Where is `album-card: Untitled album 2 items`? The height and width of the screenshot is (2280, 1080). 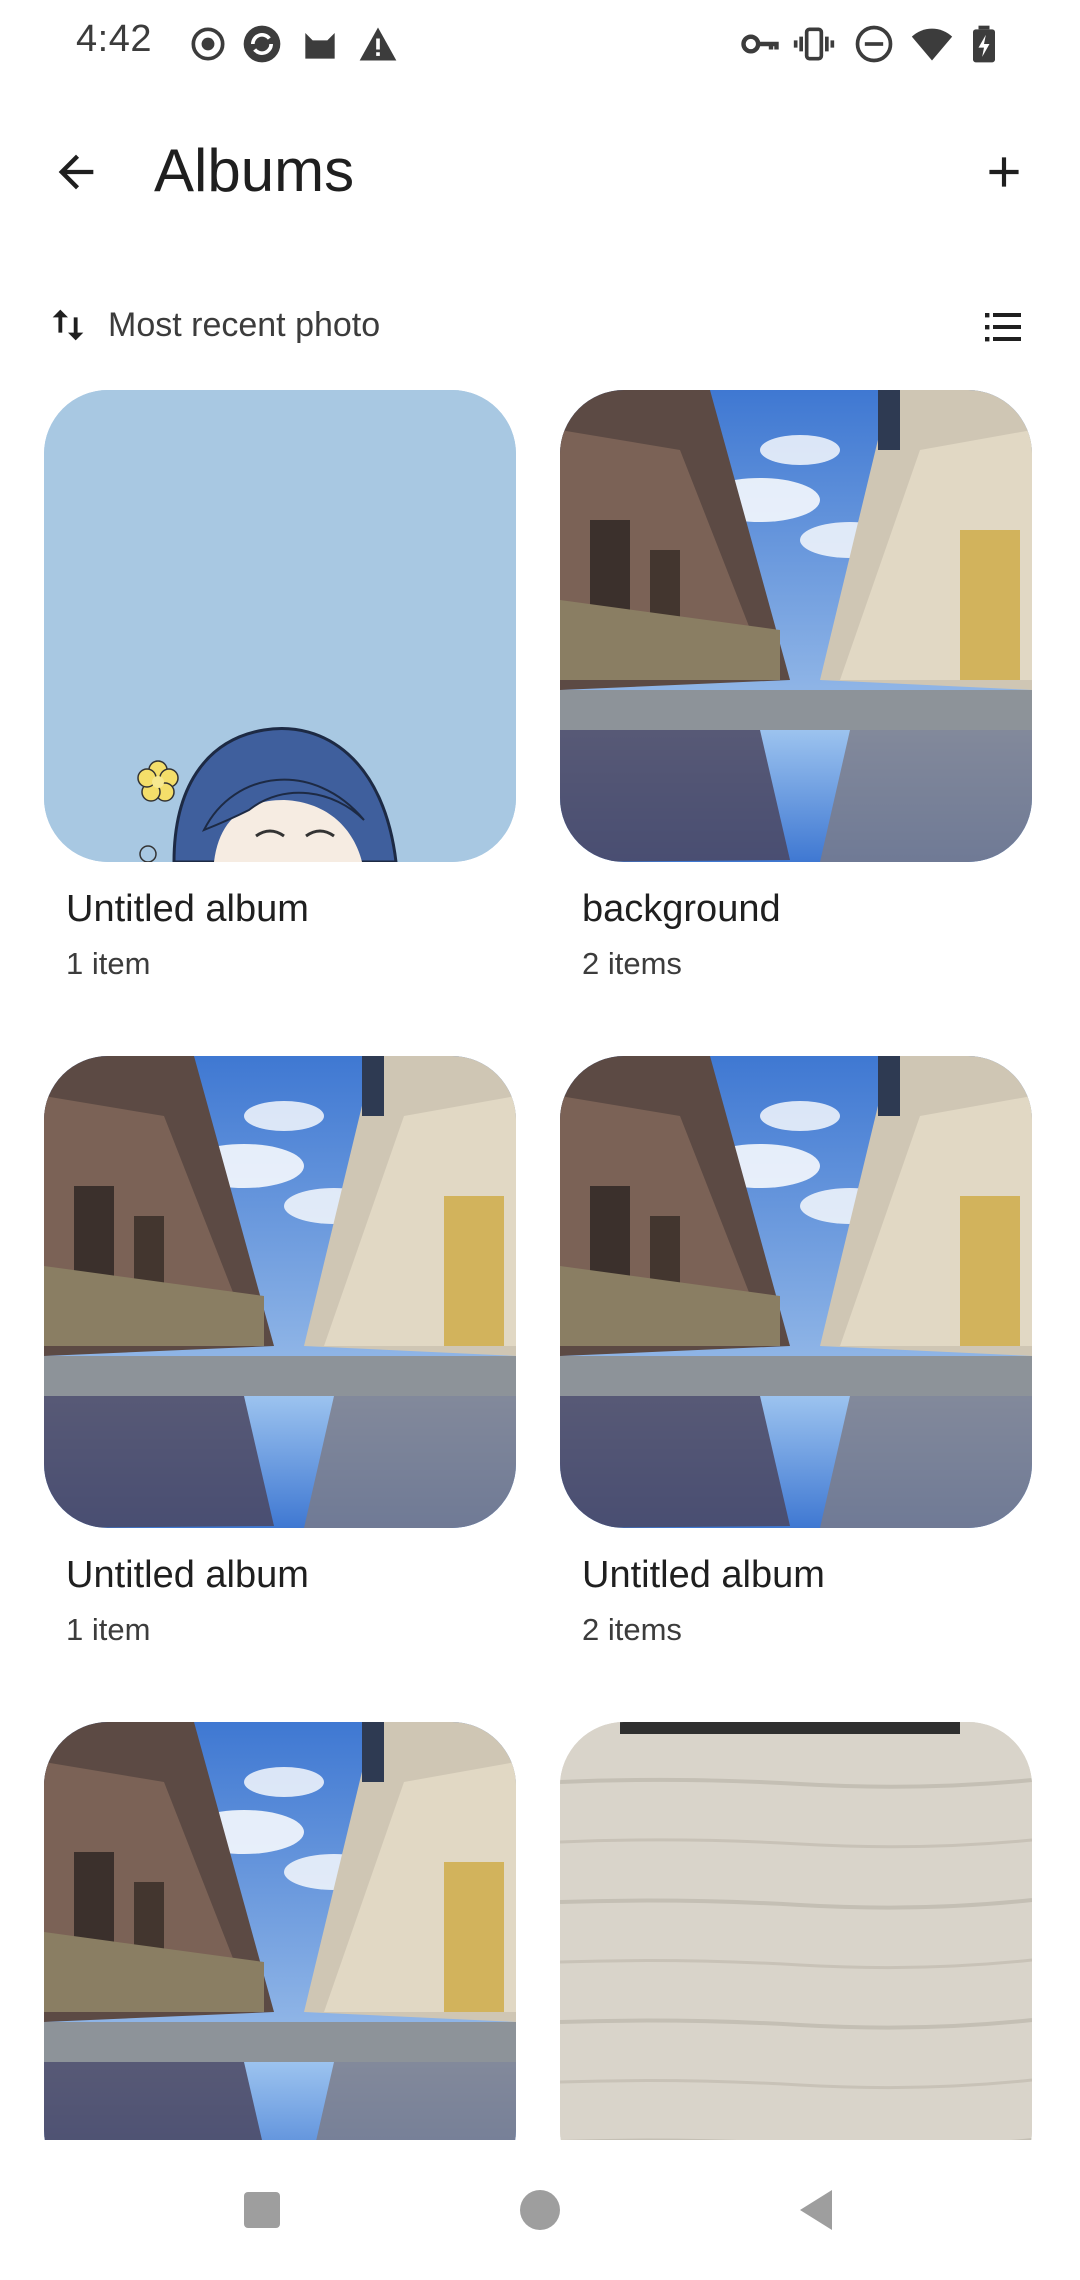
album-card: Untitled album 2 items is located at coordinates (796, 1351).